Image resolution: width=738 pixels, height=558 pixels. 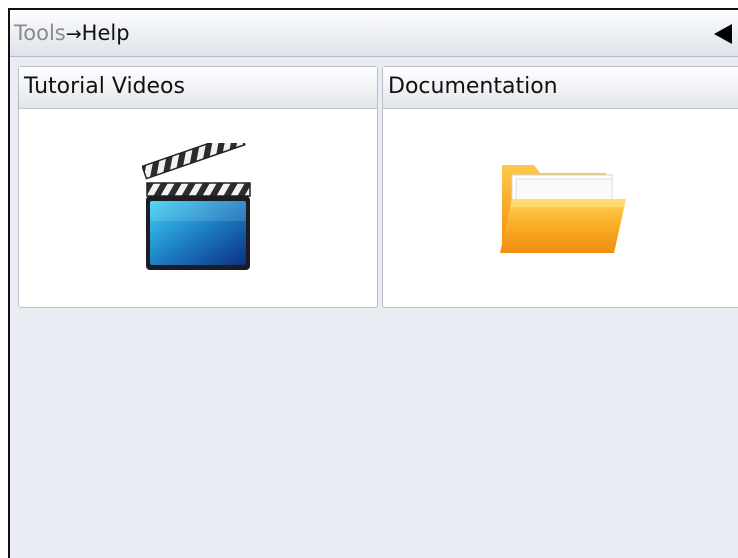 I want to click on breadcrumb-parent: Tools, so click(x=40, y=33).